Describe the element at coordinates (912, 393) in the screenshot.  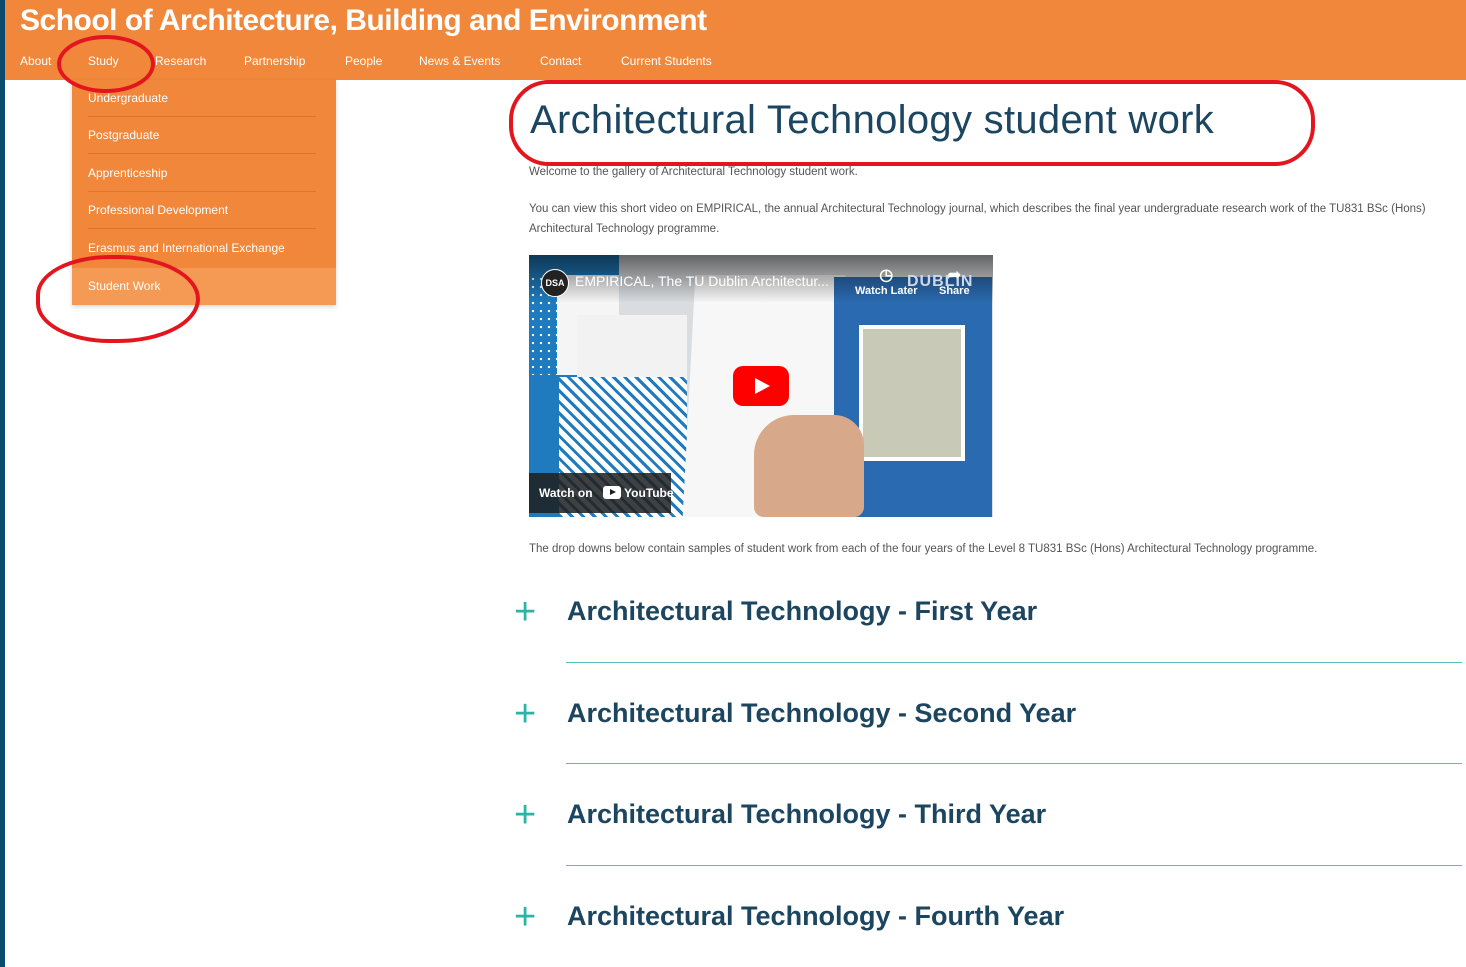
I see `video-thumbnail-photo` at that location.